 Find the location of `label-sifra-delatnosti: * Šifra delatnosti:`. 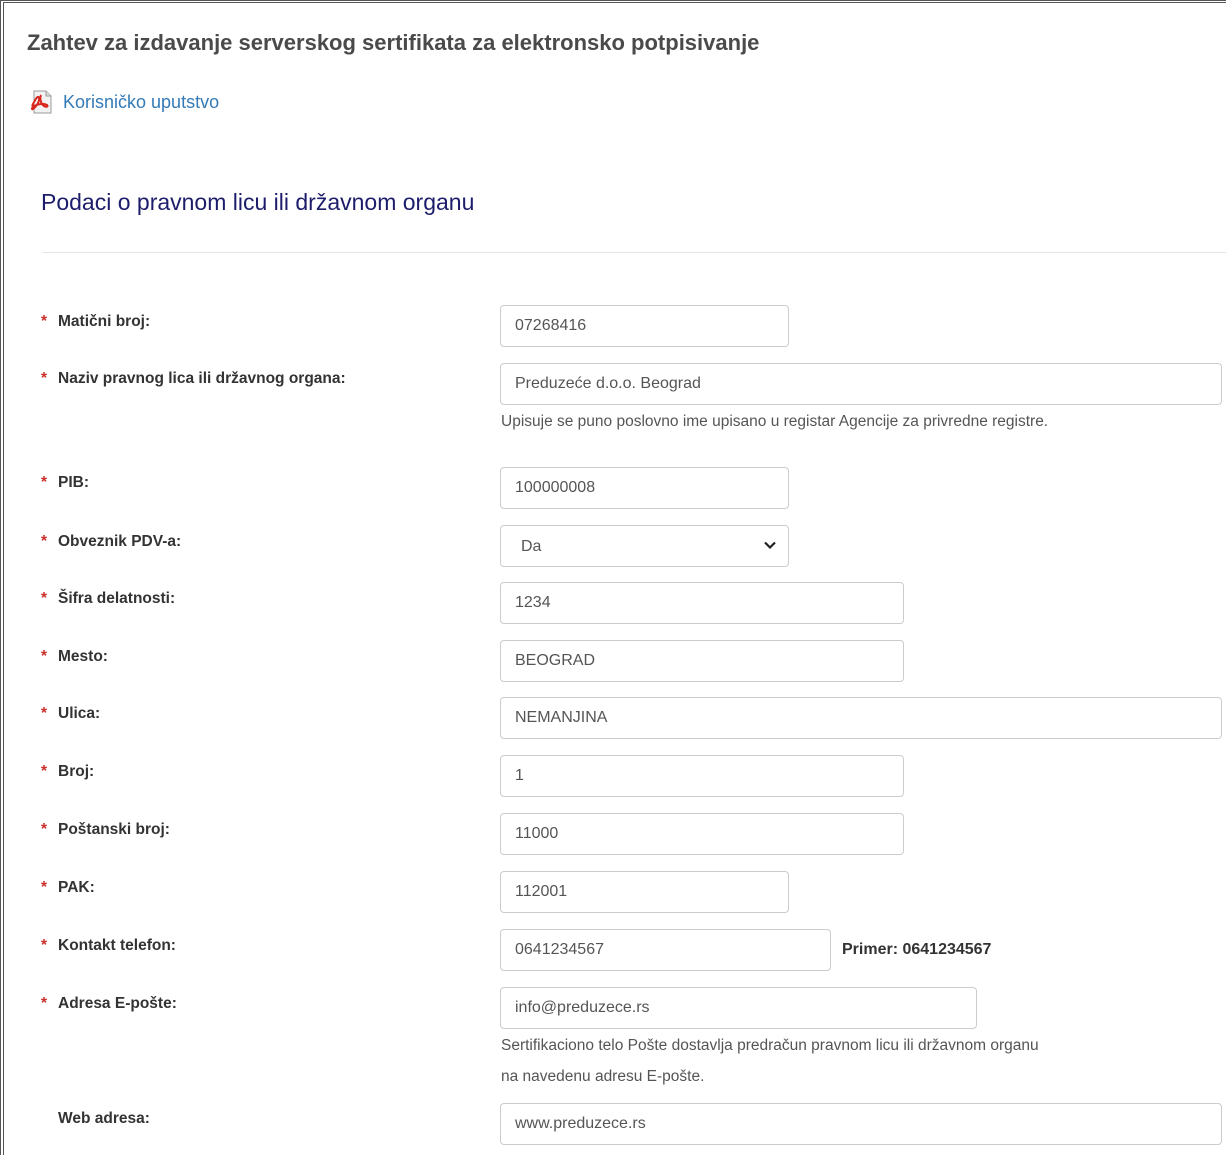

label-sifra-delatnosti: * Šifra delatnosti: is located at coordinates (108, 598).